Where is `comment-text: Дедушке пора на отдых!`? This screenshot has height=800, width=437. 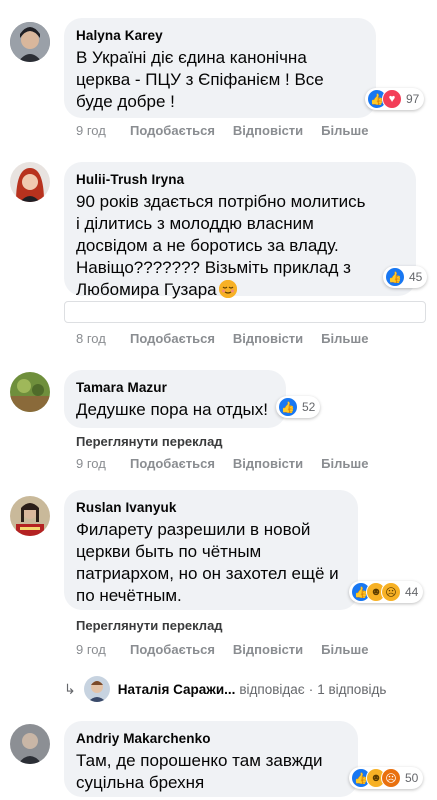
comment-text: Дедушке пора на отдых! is located at coordinates (172, 409).